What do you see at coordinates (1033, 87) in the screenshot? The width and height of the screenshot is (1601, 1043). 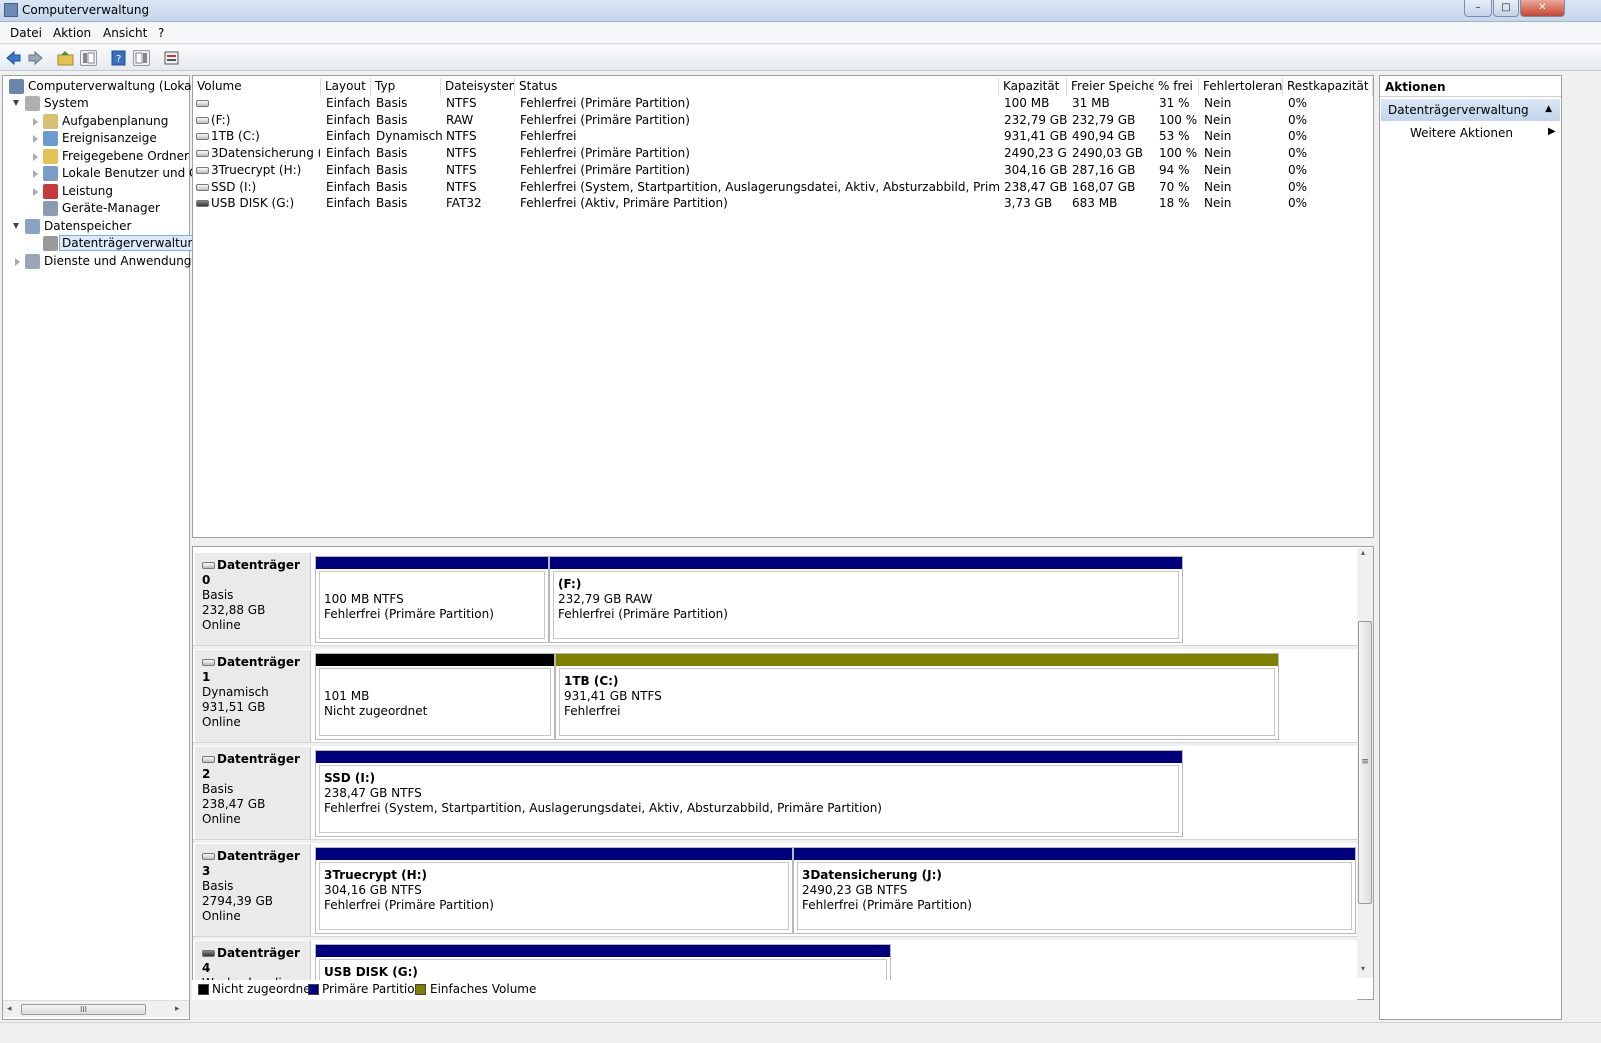 I see `column-header: Kapazität` at bounding box center [1033, 87].